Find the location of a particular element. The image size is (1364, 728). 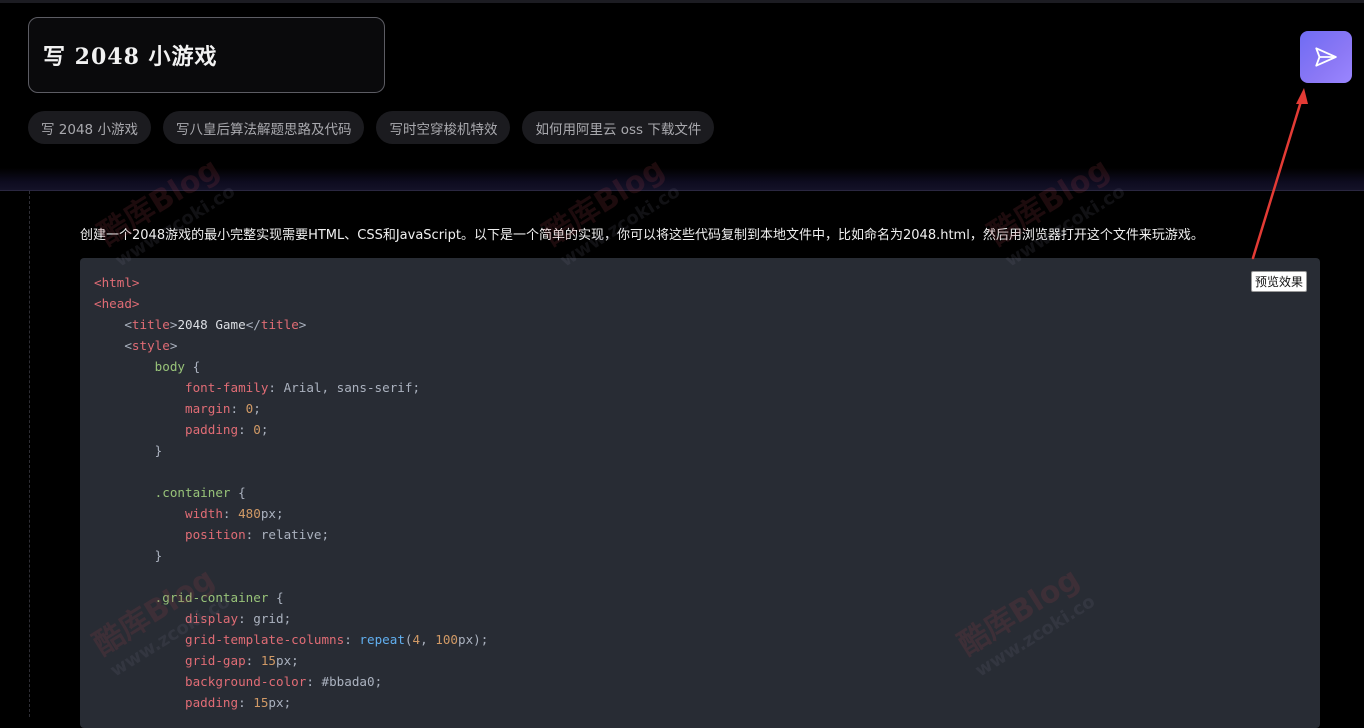

suggestion-chip: 写时空穿梭机特效 is located at coordinates (443, 127).